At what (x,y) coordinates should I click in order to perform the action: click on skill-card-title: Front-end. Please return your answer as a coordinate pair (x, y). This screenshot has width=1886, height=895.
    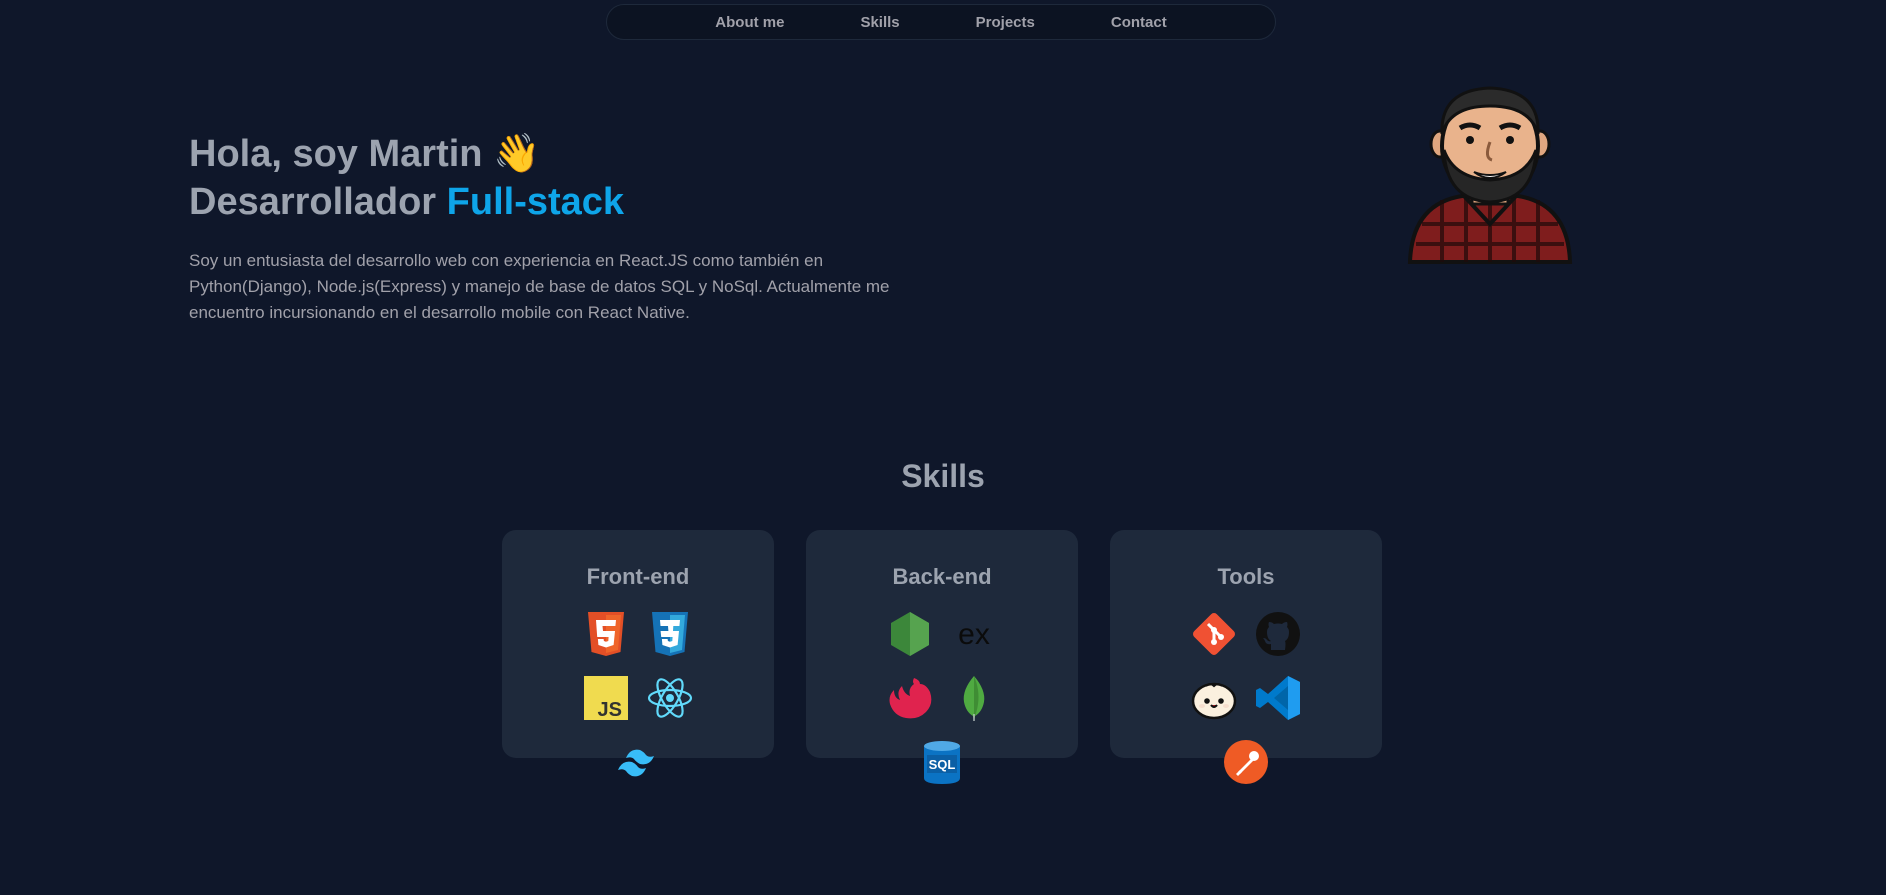
    Looking at the image, I should click on (638, 576).